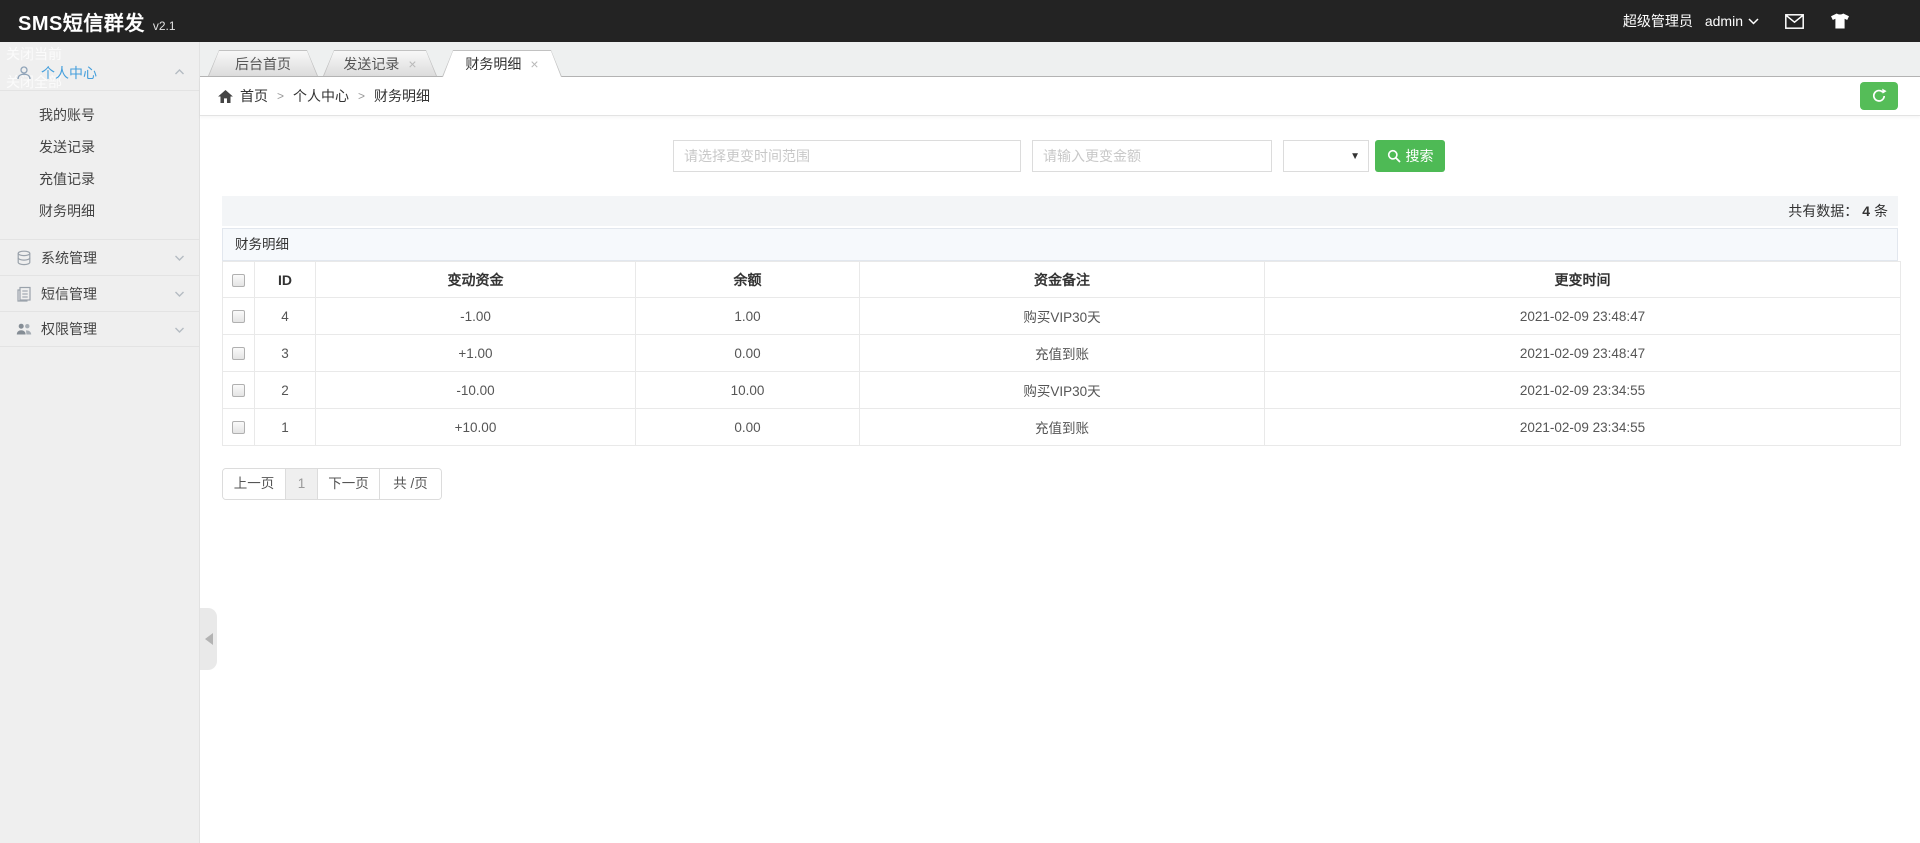 The width and height of the screenshot is (1920, 843). I want to click on cell-id: 1, so click(285, 427).